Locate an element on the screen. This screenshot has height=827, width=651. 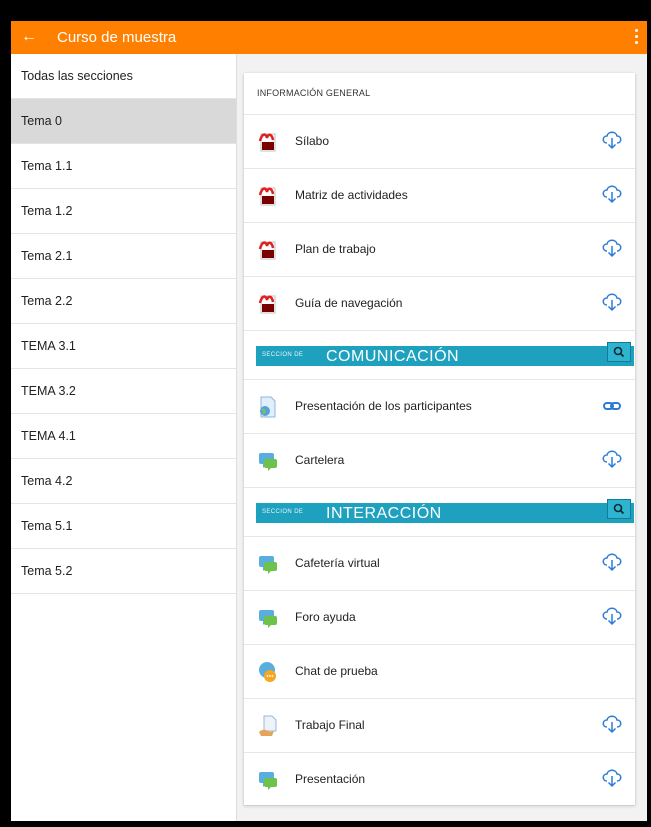
section-banner: SECCIÓN DE COMUNICACIÓN is located at coordinates (445, 354).